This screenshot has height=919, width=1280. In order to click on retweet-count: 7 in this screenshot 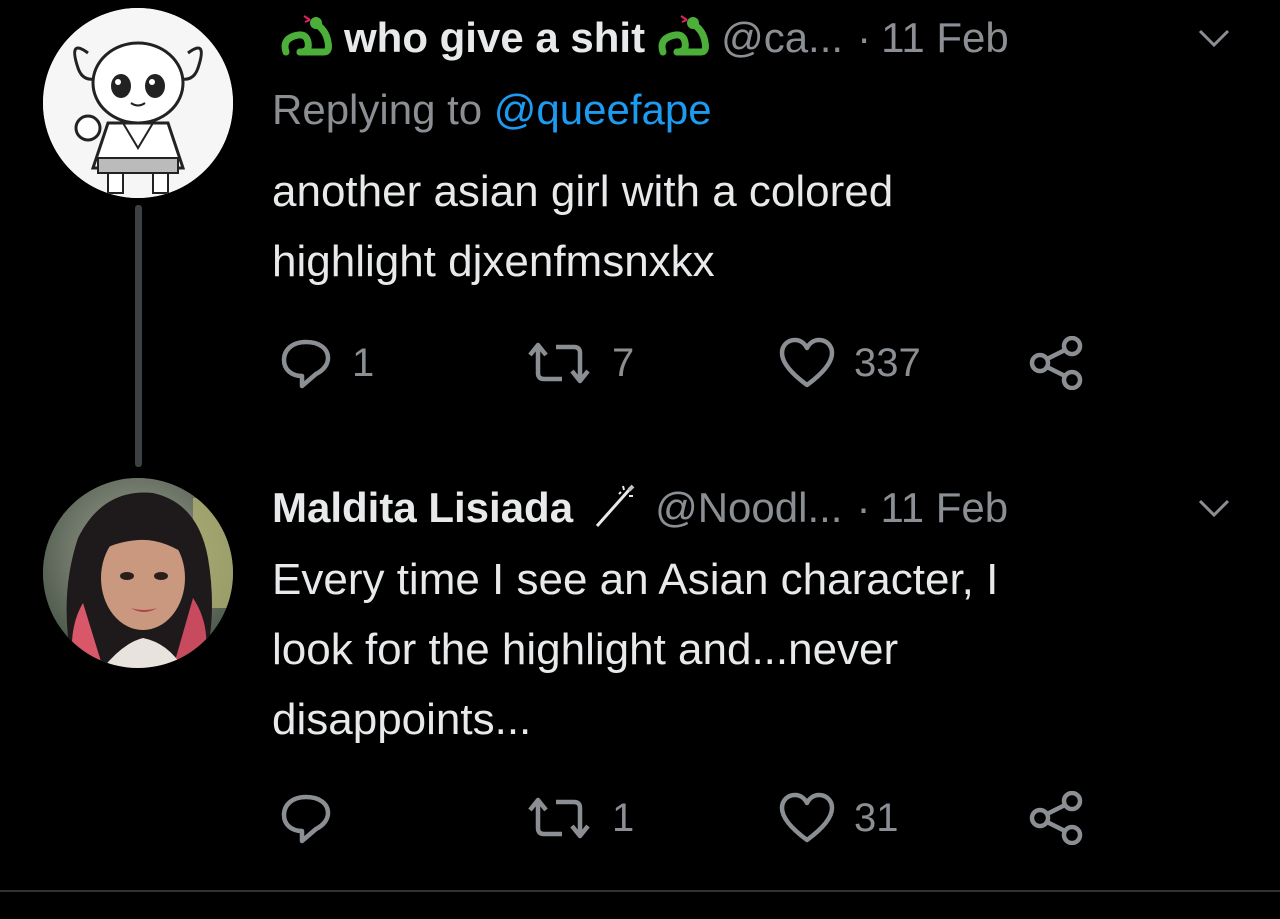, I will do `click(623, 362)`.